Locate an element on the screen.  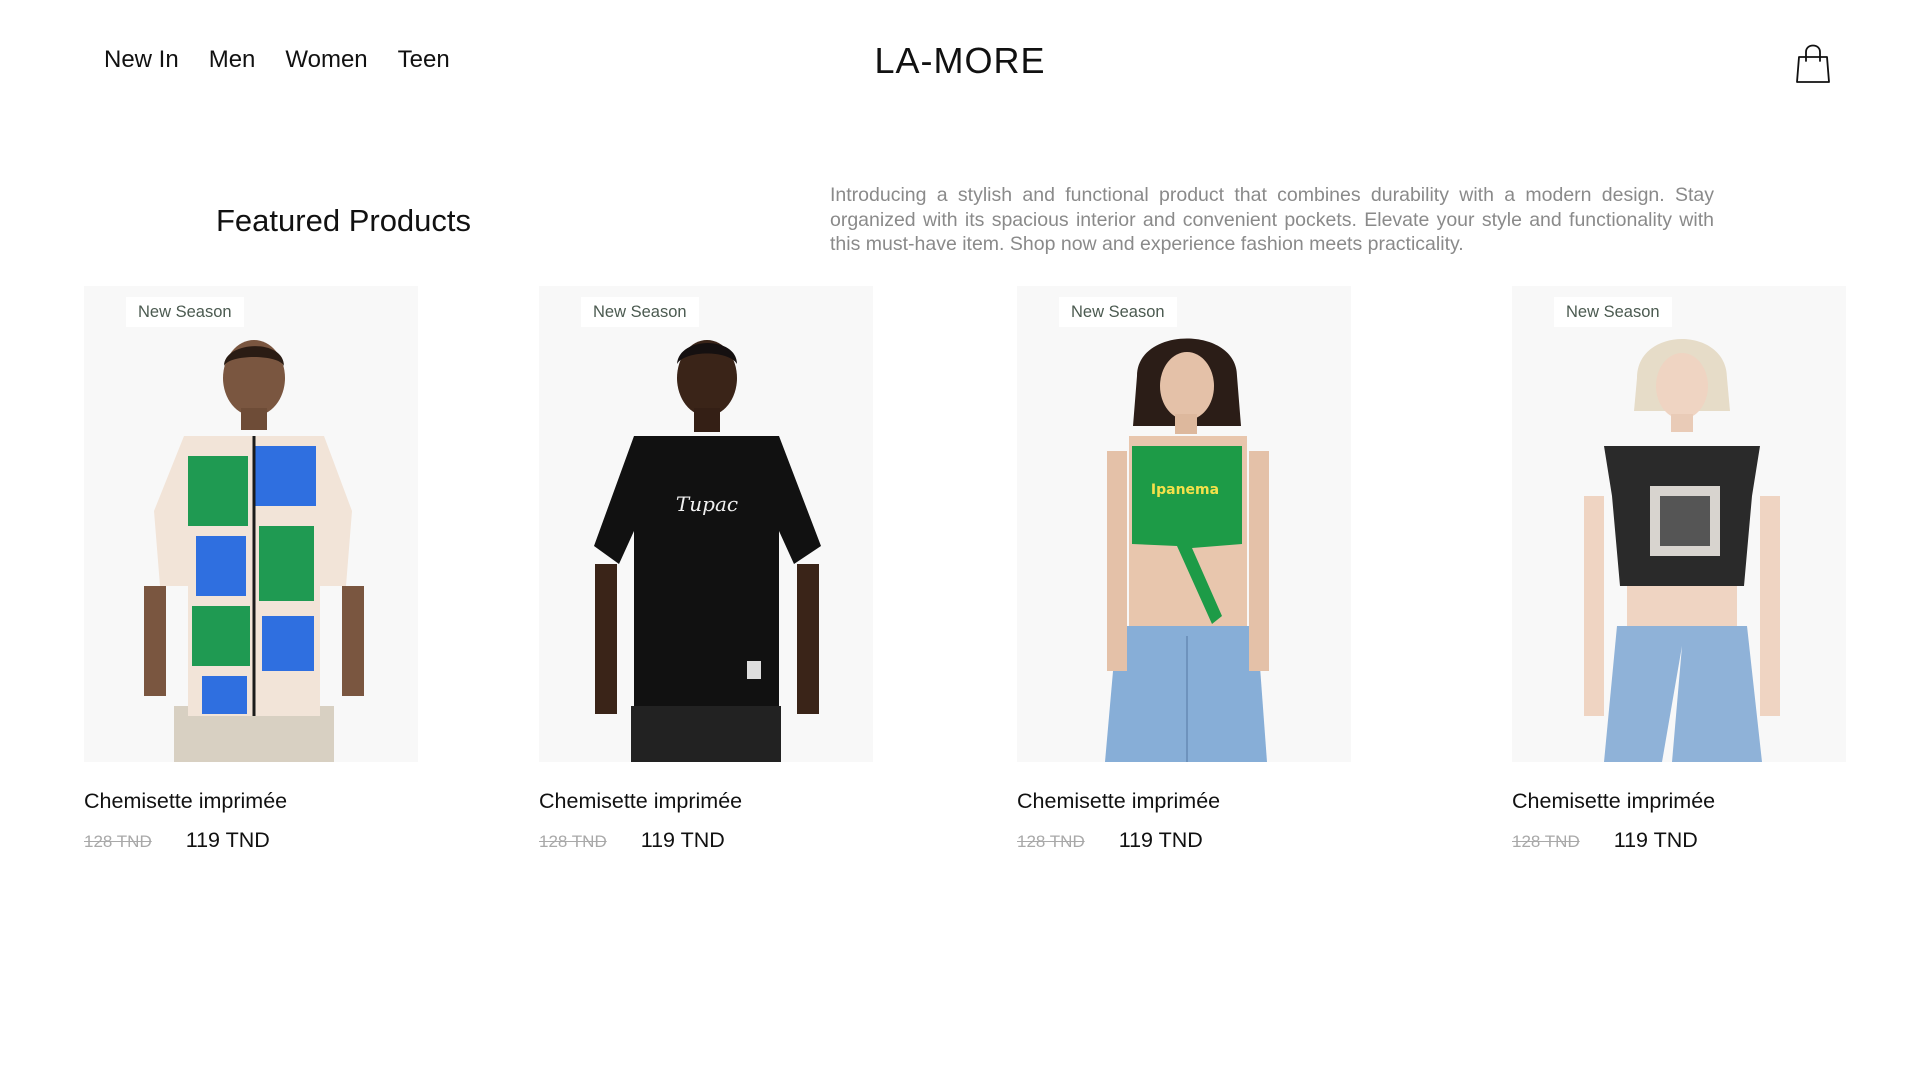
svg-text: Ipanema is located at coordinates (1185, 490).